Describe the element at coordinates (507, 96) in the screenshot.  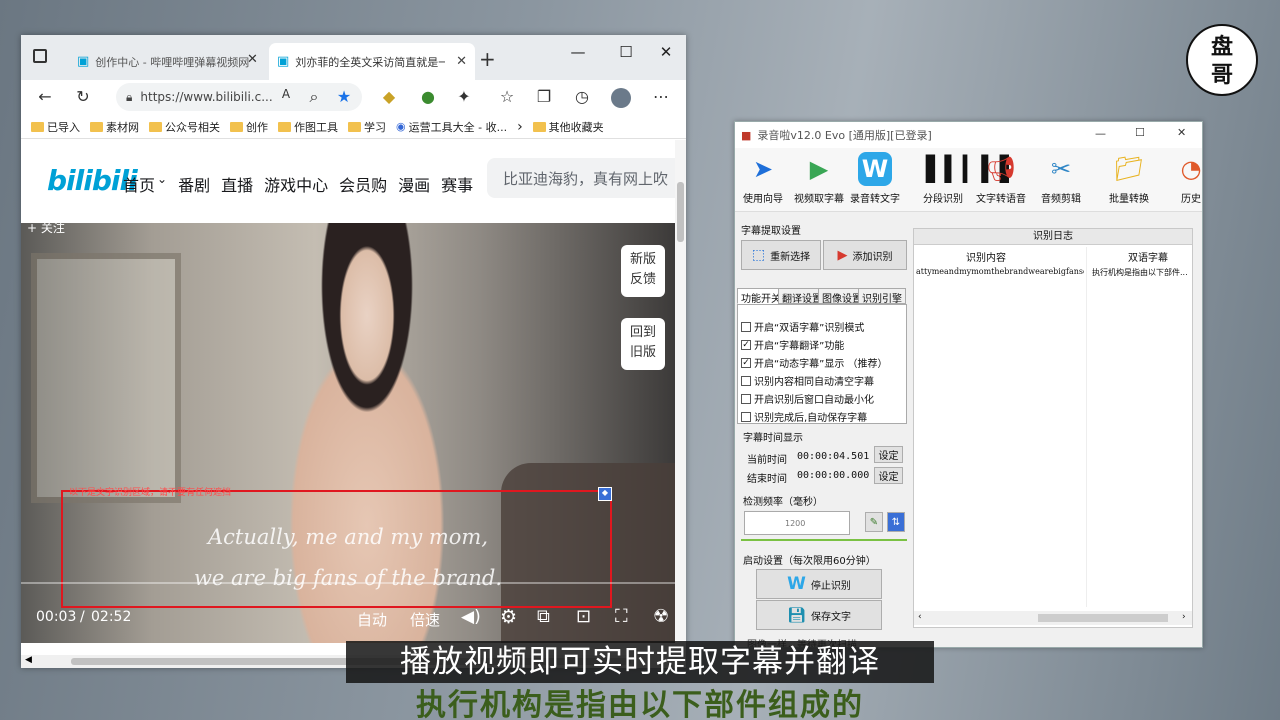
I see `favorites-icon: ☆` at that location.